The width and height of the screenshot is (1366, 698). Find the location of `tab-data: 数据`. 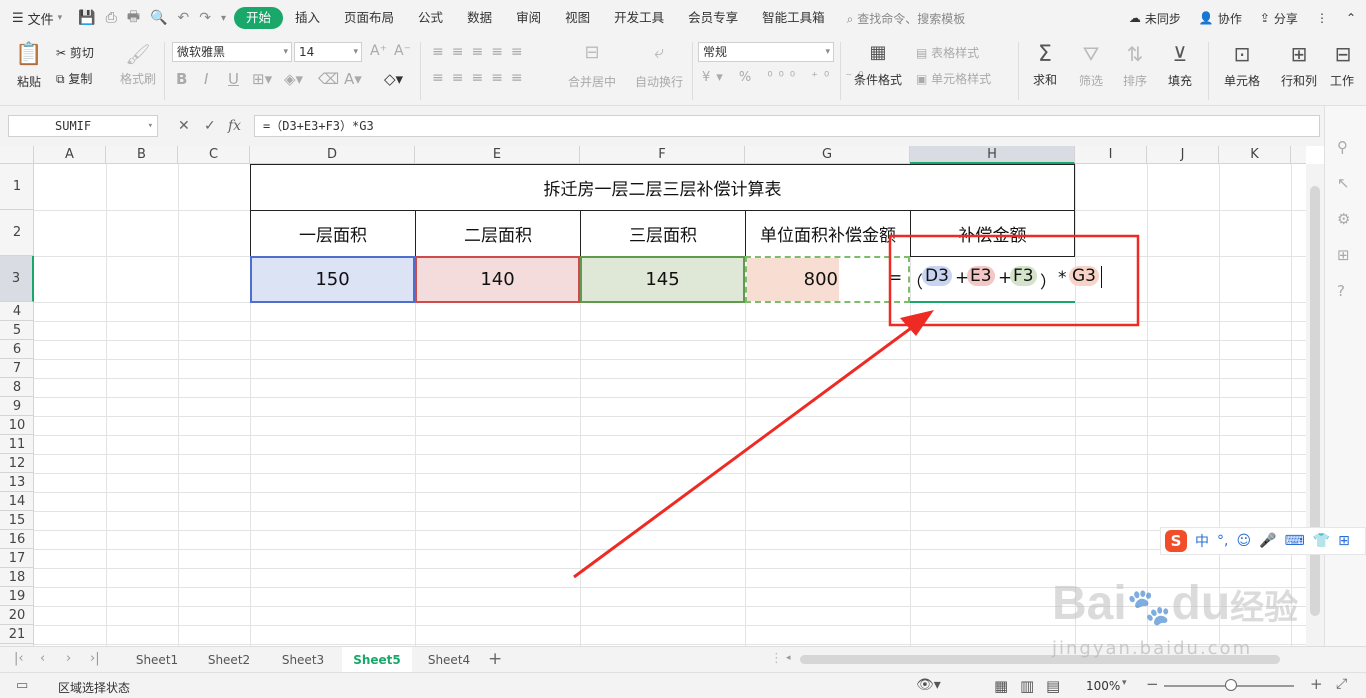

tab-data: 数据 is located at coordinates (479, 18).